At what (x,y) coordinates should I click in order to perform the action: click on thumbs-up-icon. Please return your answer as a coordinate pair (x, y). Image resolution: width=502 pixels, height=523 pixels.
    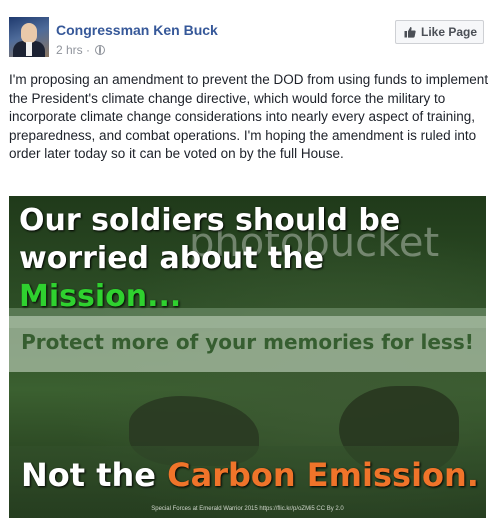
    Looking at the image, I should click on (410, 32).